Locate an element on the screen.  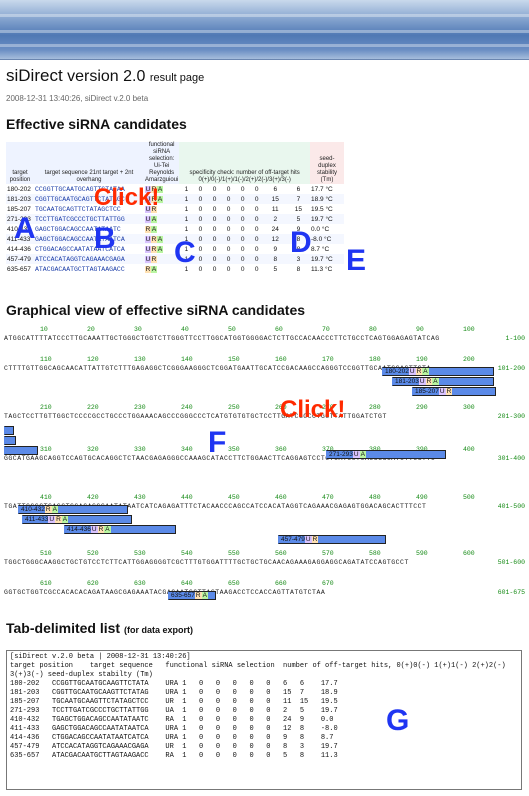
sirna-candidate-bar: 411-433U R A is located at coordinates (77, 519).